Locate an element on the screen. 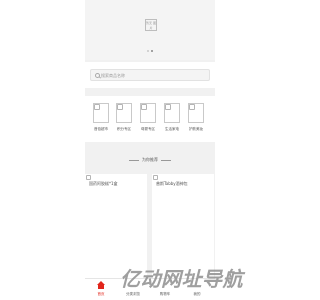  category-item: 护肤美妆 is located at coordinates (196, 117).